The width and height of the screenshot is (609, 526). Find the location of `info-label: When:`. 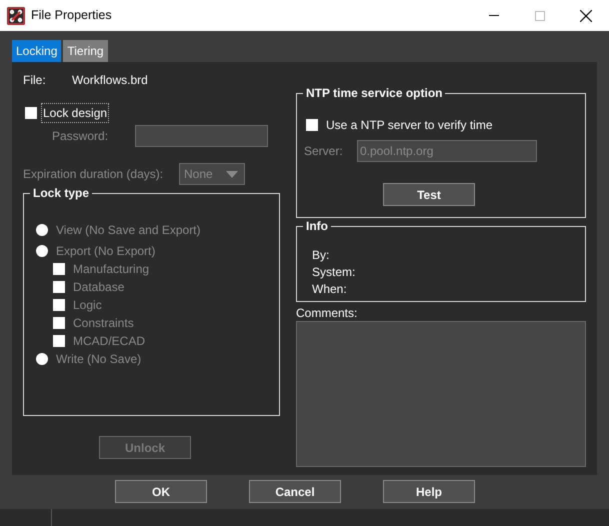

info-label: When: is located at coordinates (329, 289).